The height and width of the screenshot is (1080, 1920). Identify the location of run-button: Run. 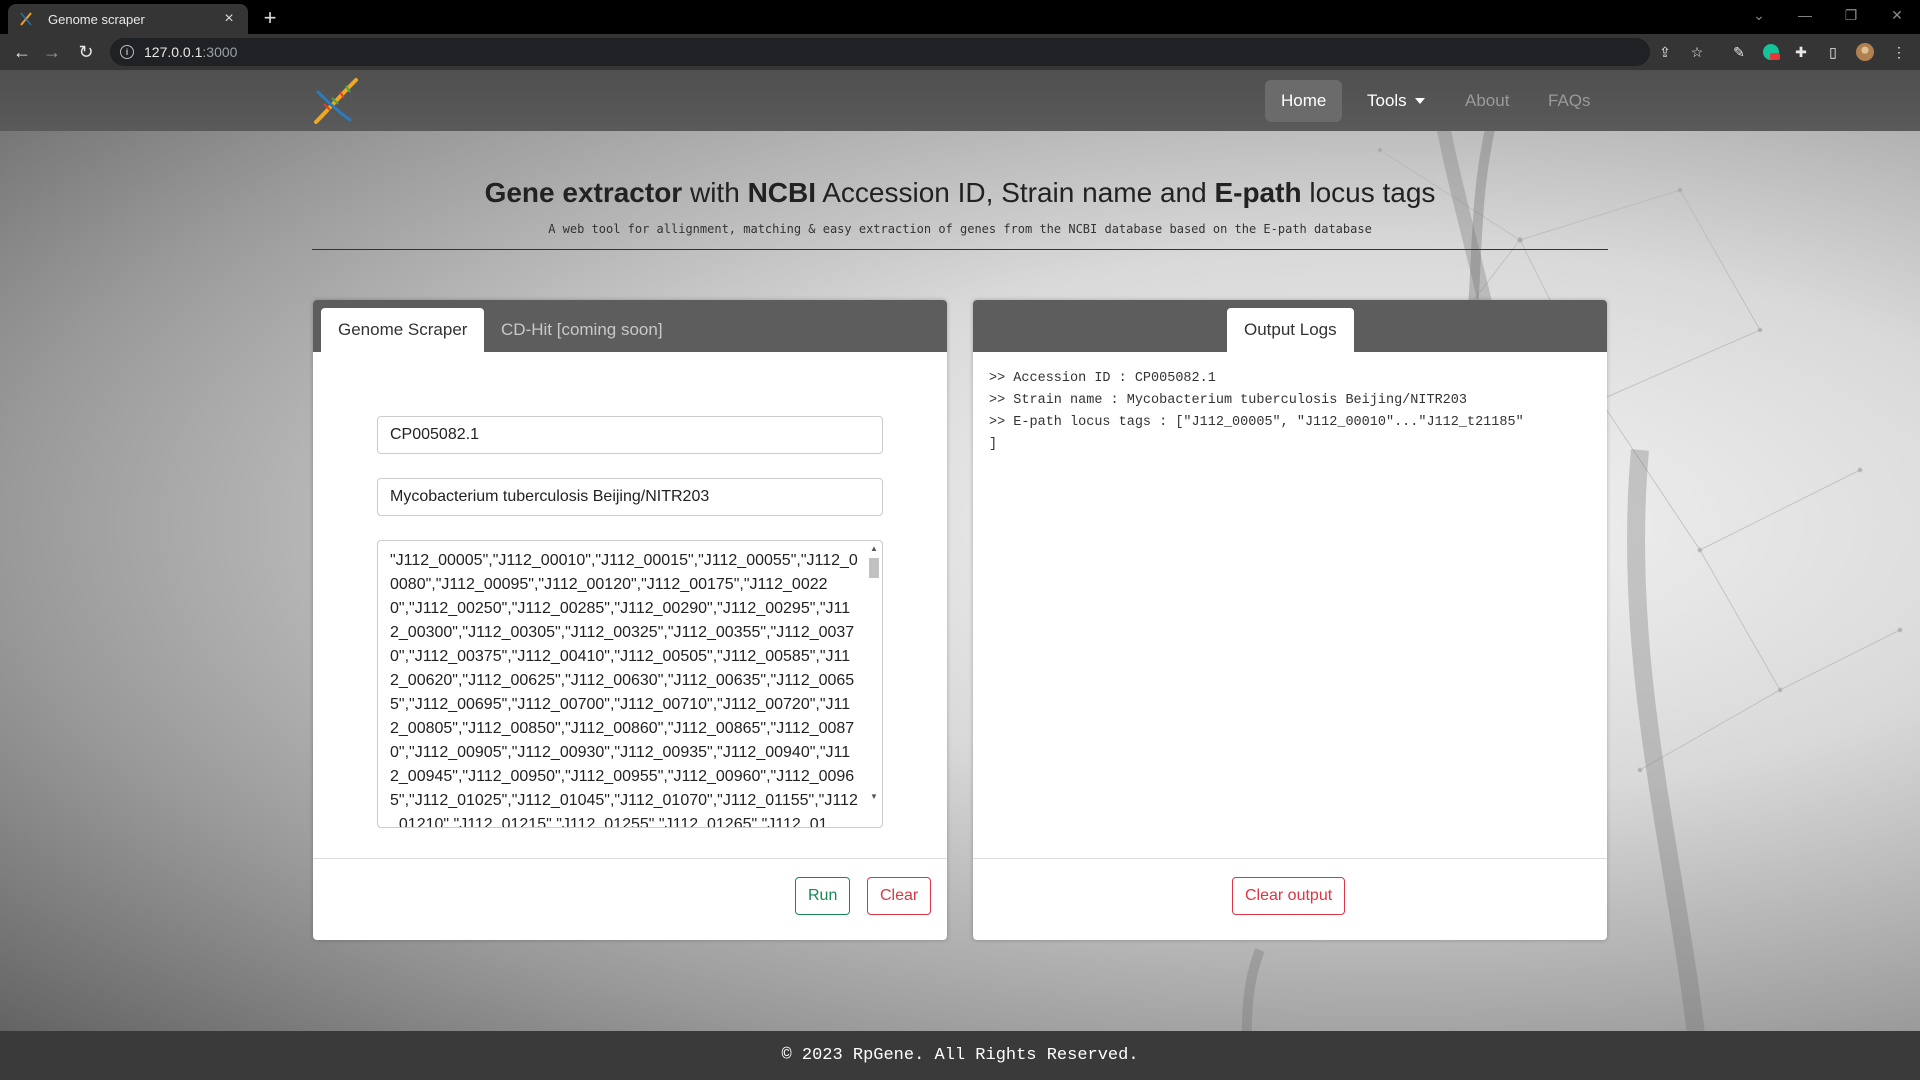
(823, 896).